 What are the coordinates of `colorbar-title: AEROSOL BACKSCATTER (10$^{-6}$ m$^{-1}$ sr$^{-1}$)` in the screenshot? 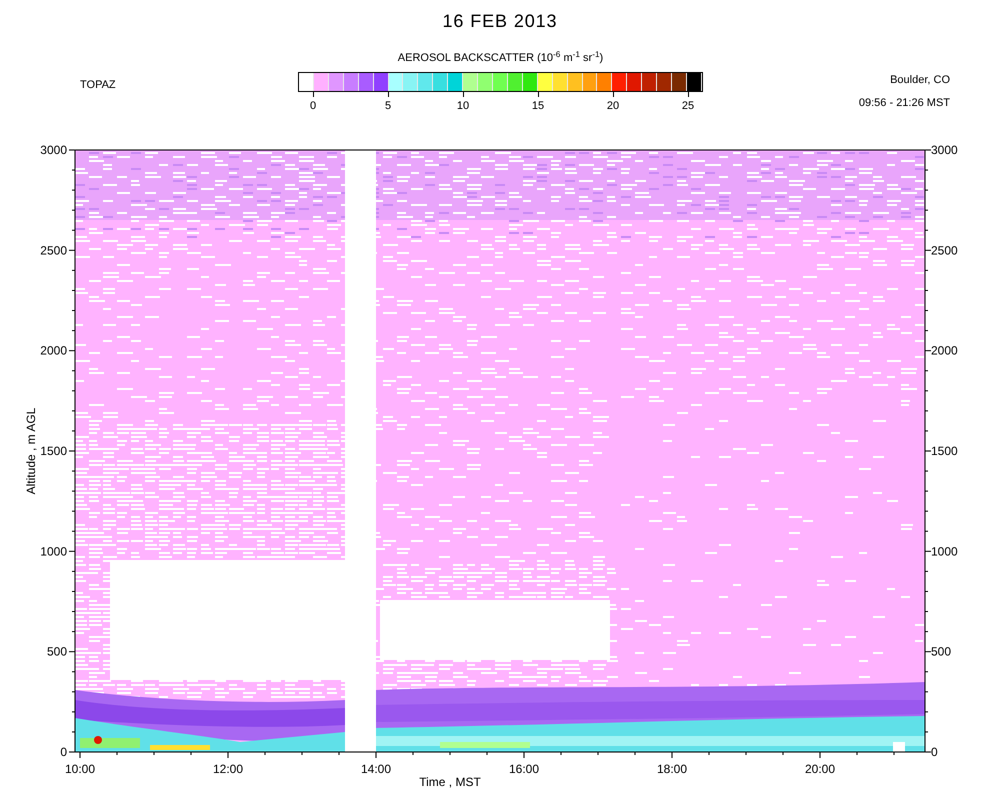 It's located at (500, 58).